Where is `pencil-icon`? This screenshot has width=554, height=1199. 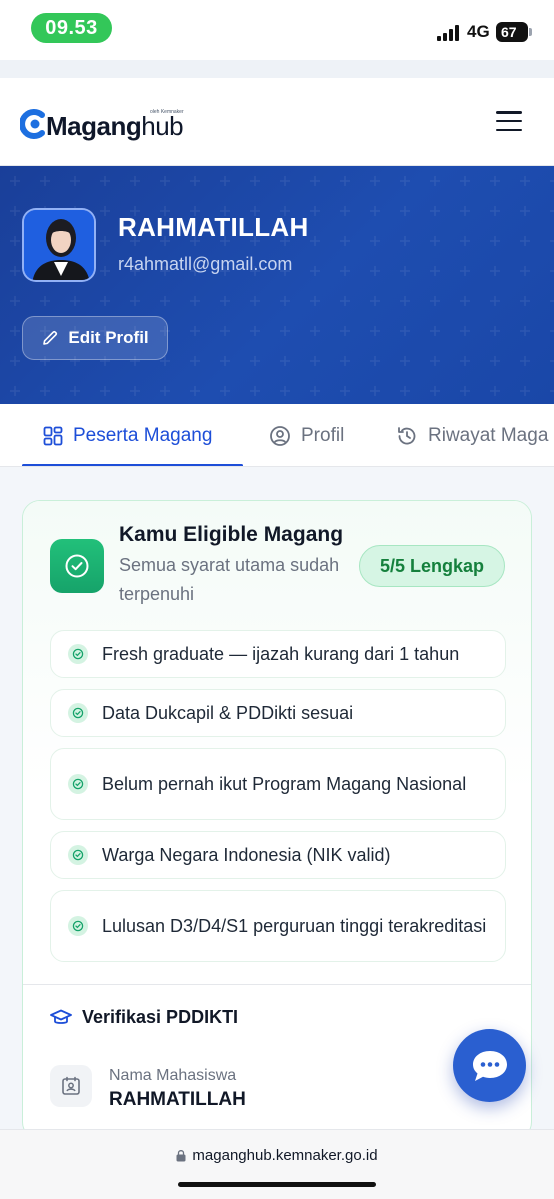
pencil-icon is located at coordinates (50, 337).